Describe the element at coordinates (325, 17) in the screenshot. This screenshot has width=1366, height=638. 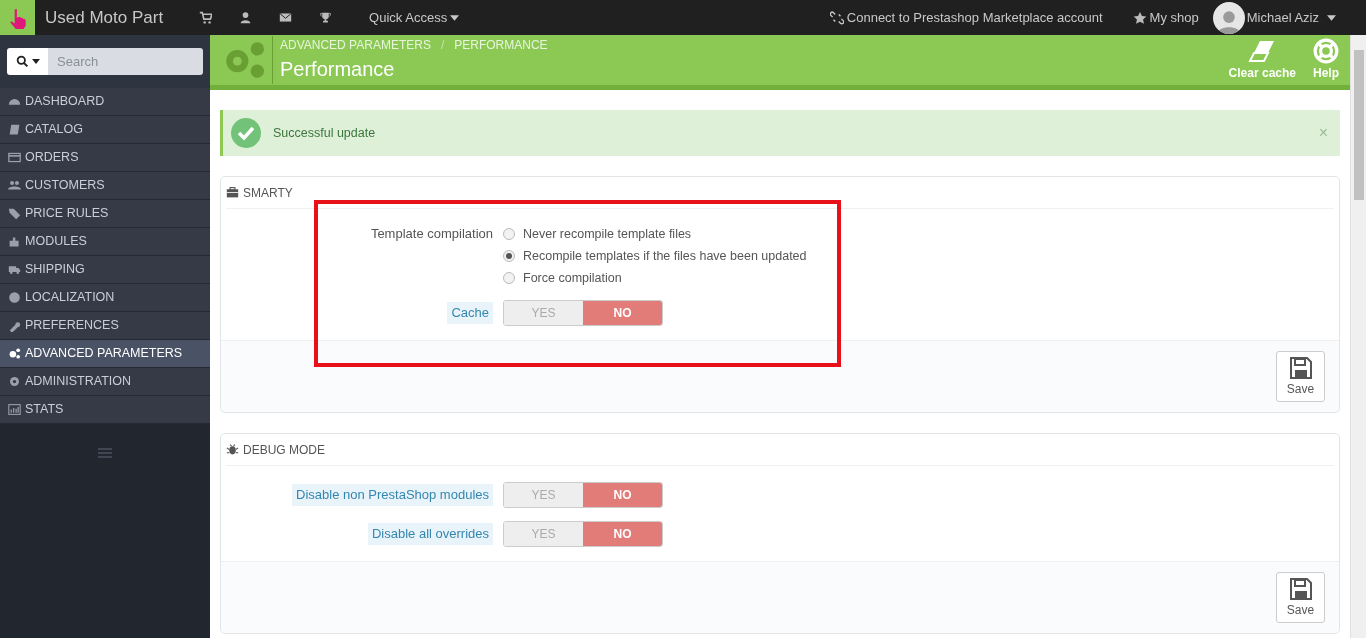
I see `trophy-icon` at that location.